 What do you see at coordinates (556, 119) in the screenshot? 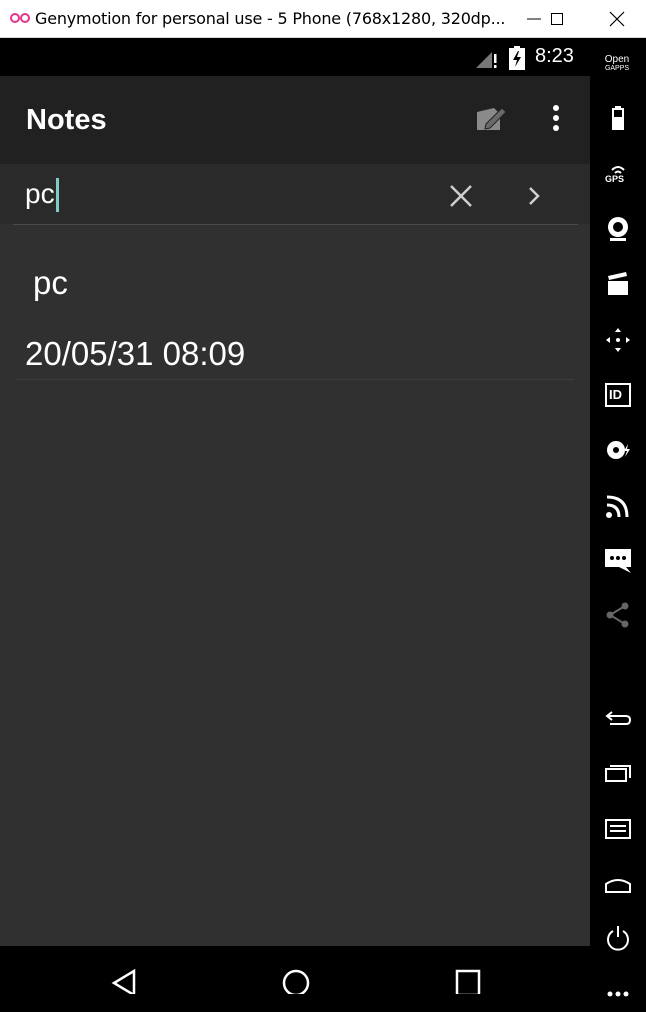
I see `more-options-icon` at bounding box center [556, 119].